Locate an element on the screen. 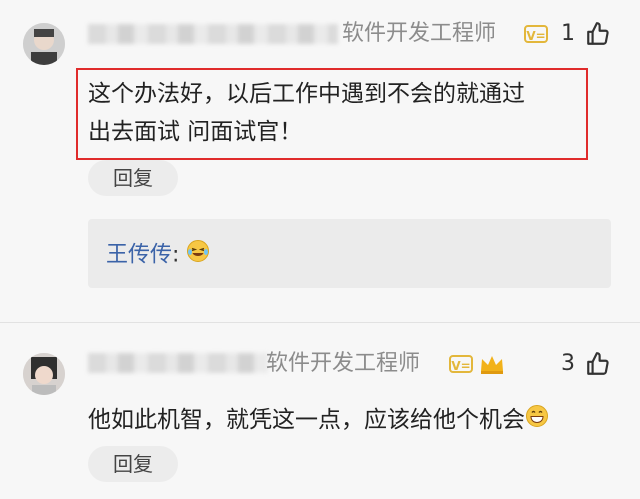 This screenshot has width=640, height=499. like-count: 3 is located at coordinates (568, 363).